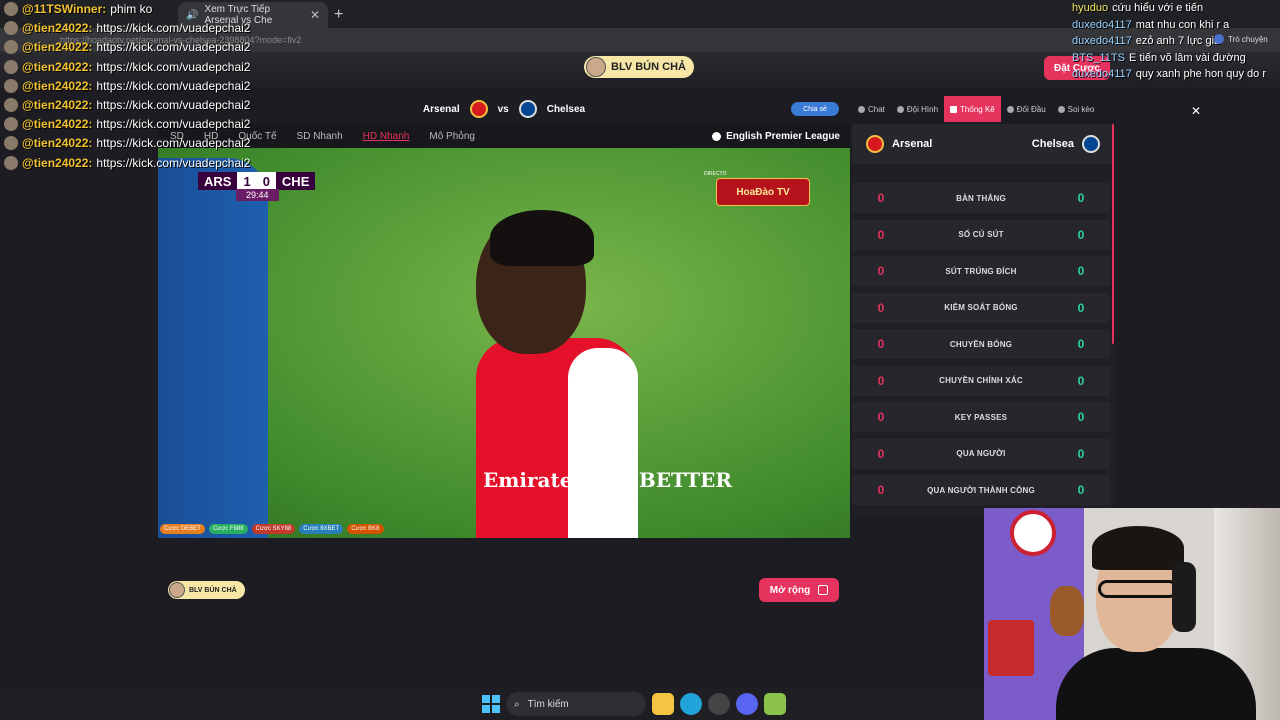  Describe the element at coordinates (691, 704) in the screenshot. I see `edge-icon` at that location.